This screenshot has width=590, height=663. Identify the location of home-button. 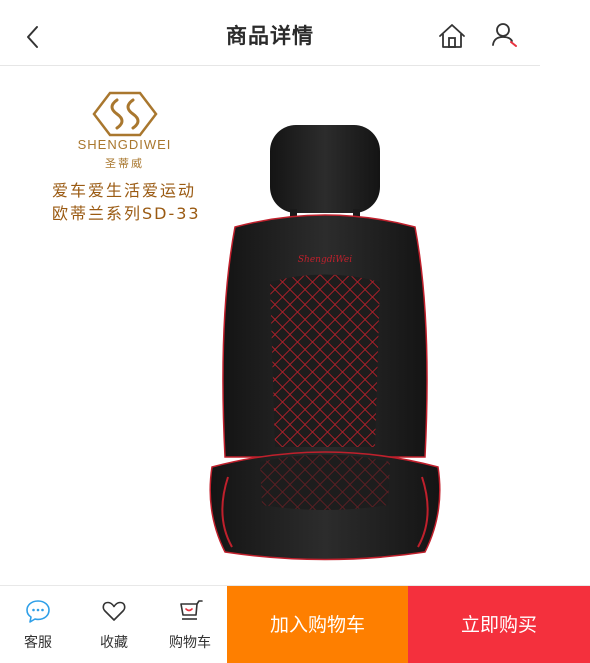
(452, 36).